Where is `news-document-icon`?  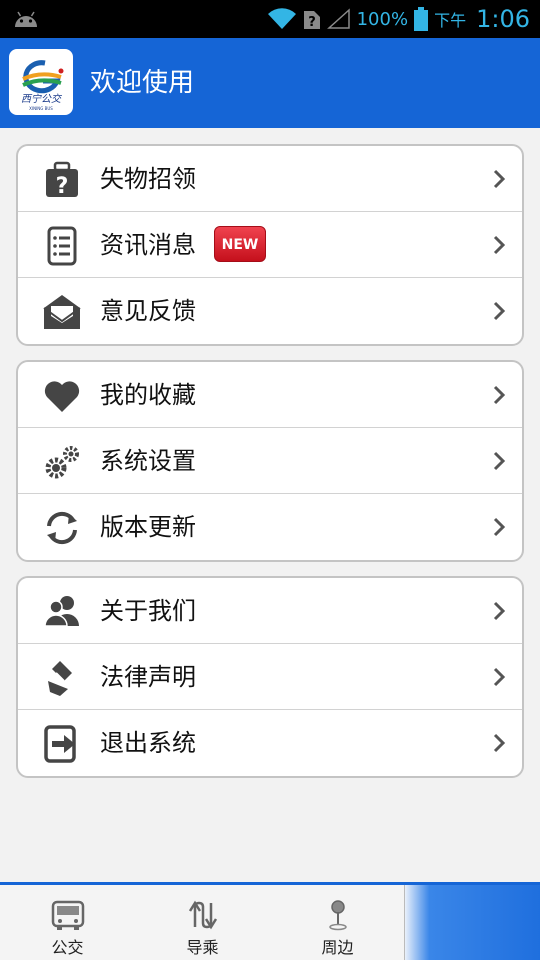
news-document-icon is located at coordinates (62, 246).